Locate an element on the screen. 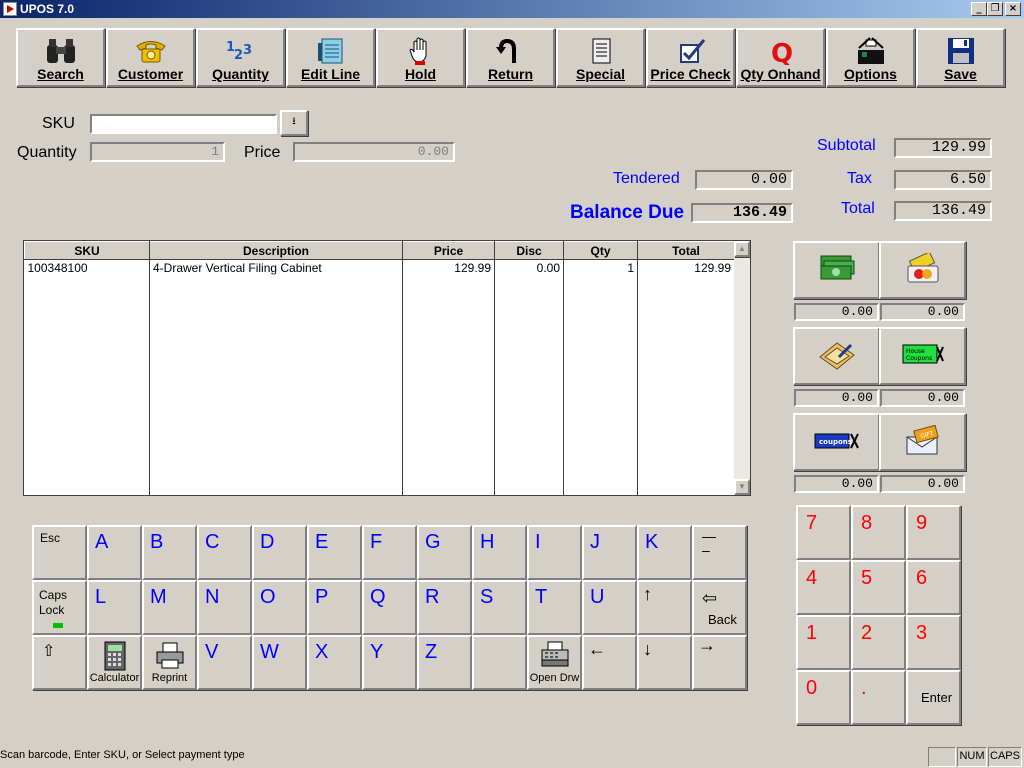 The width and height of the screenshot is (1024, 768). caps-line1: Caps is located at coordinates (53, 595).